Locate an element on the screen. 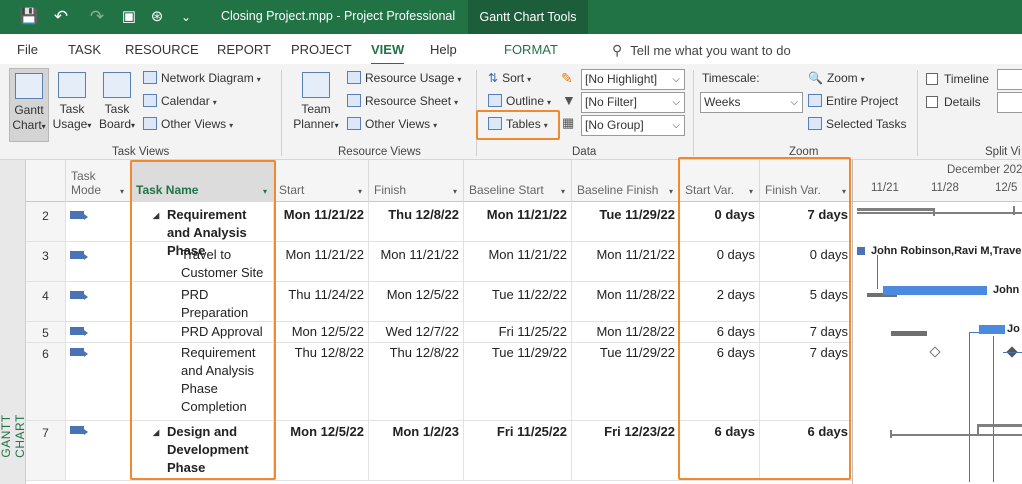  row-id-header is located at coordinates (46, 181).